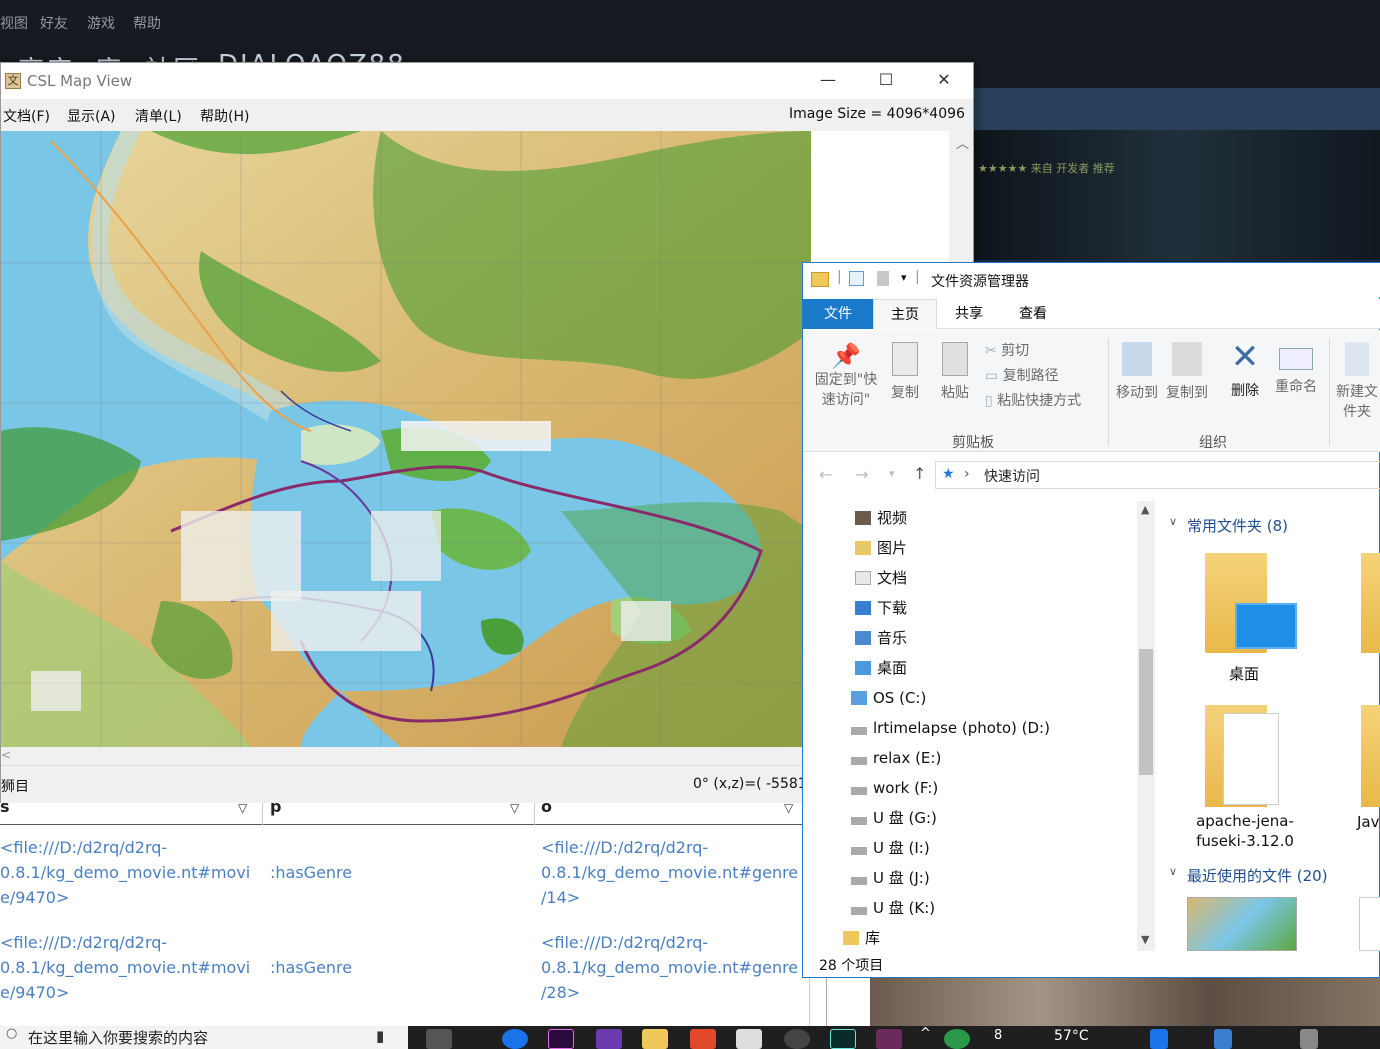 Image resolution: width=1380 pixels, height=1049 pixels. Describe the element at coordinates (54, 23) in the screenshot. I see `steam-menu-friends: 好友` at that location.